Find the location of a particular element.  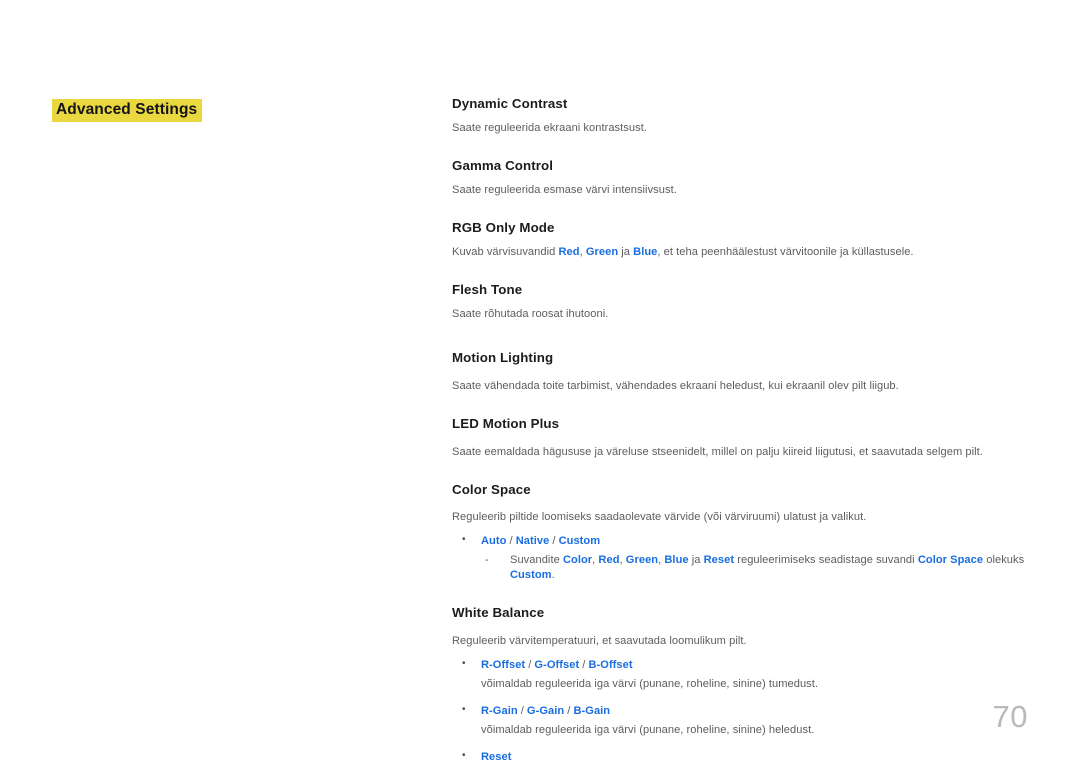

option-custom: Custom is located at coordinates (580, 541).